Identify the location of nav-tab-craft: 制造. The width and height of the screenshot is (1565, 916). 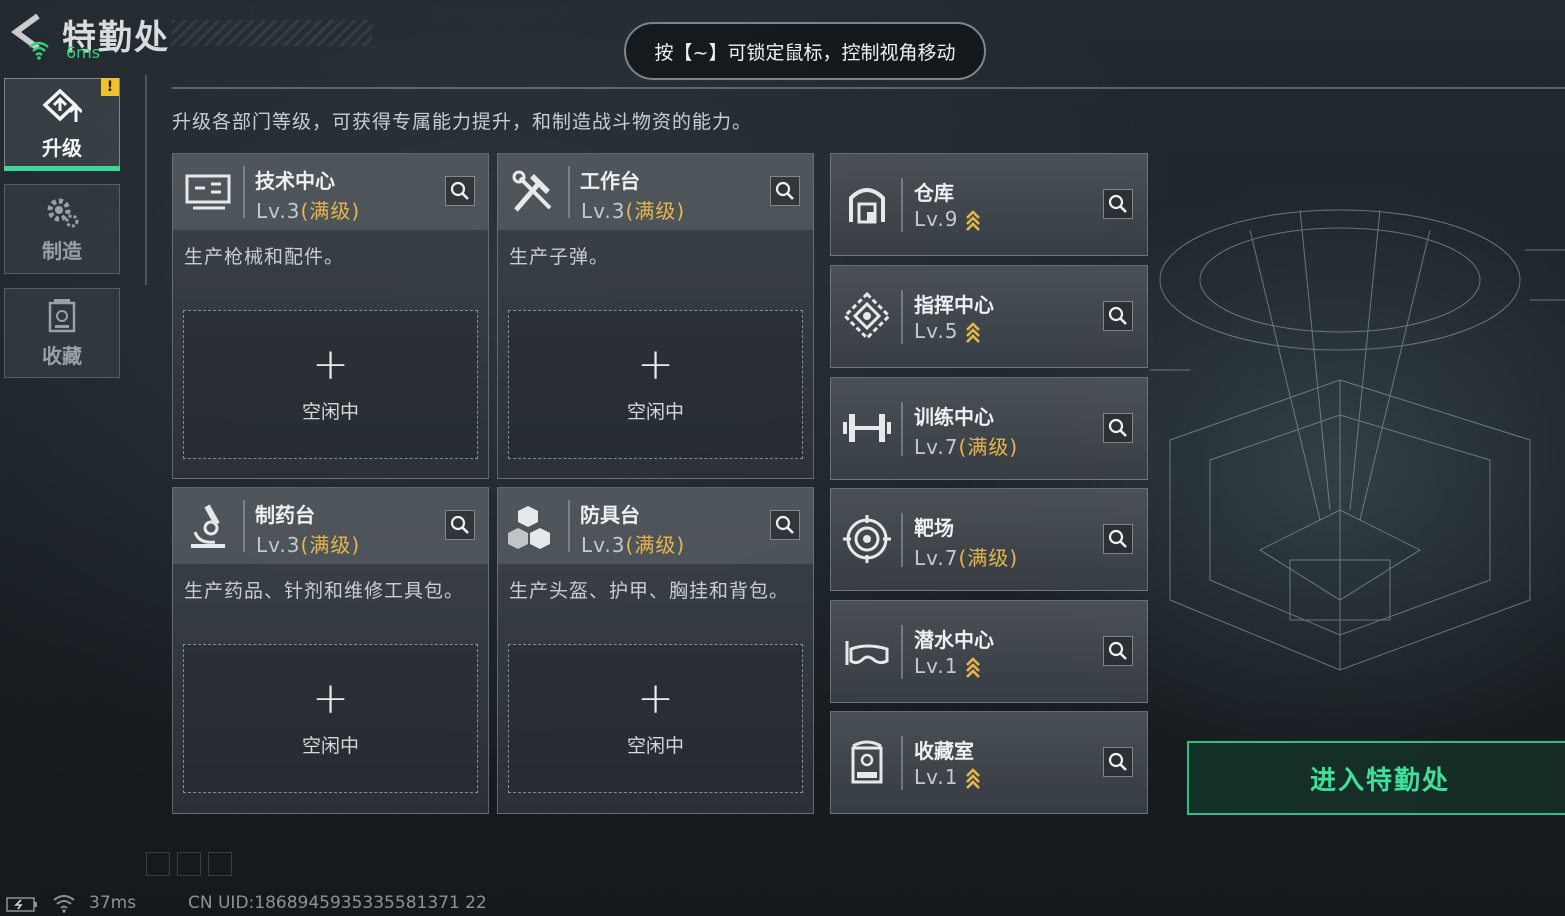
(62, 229).